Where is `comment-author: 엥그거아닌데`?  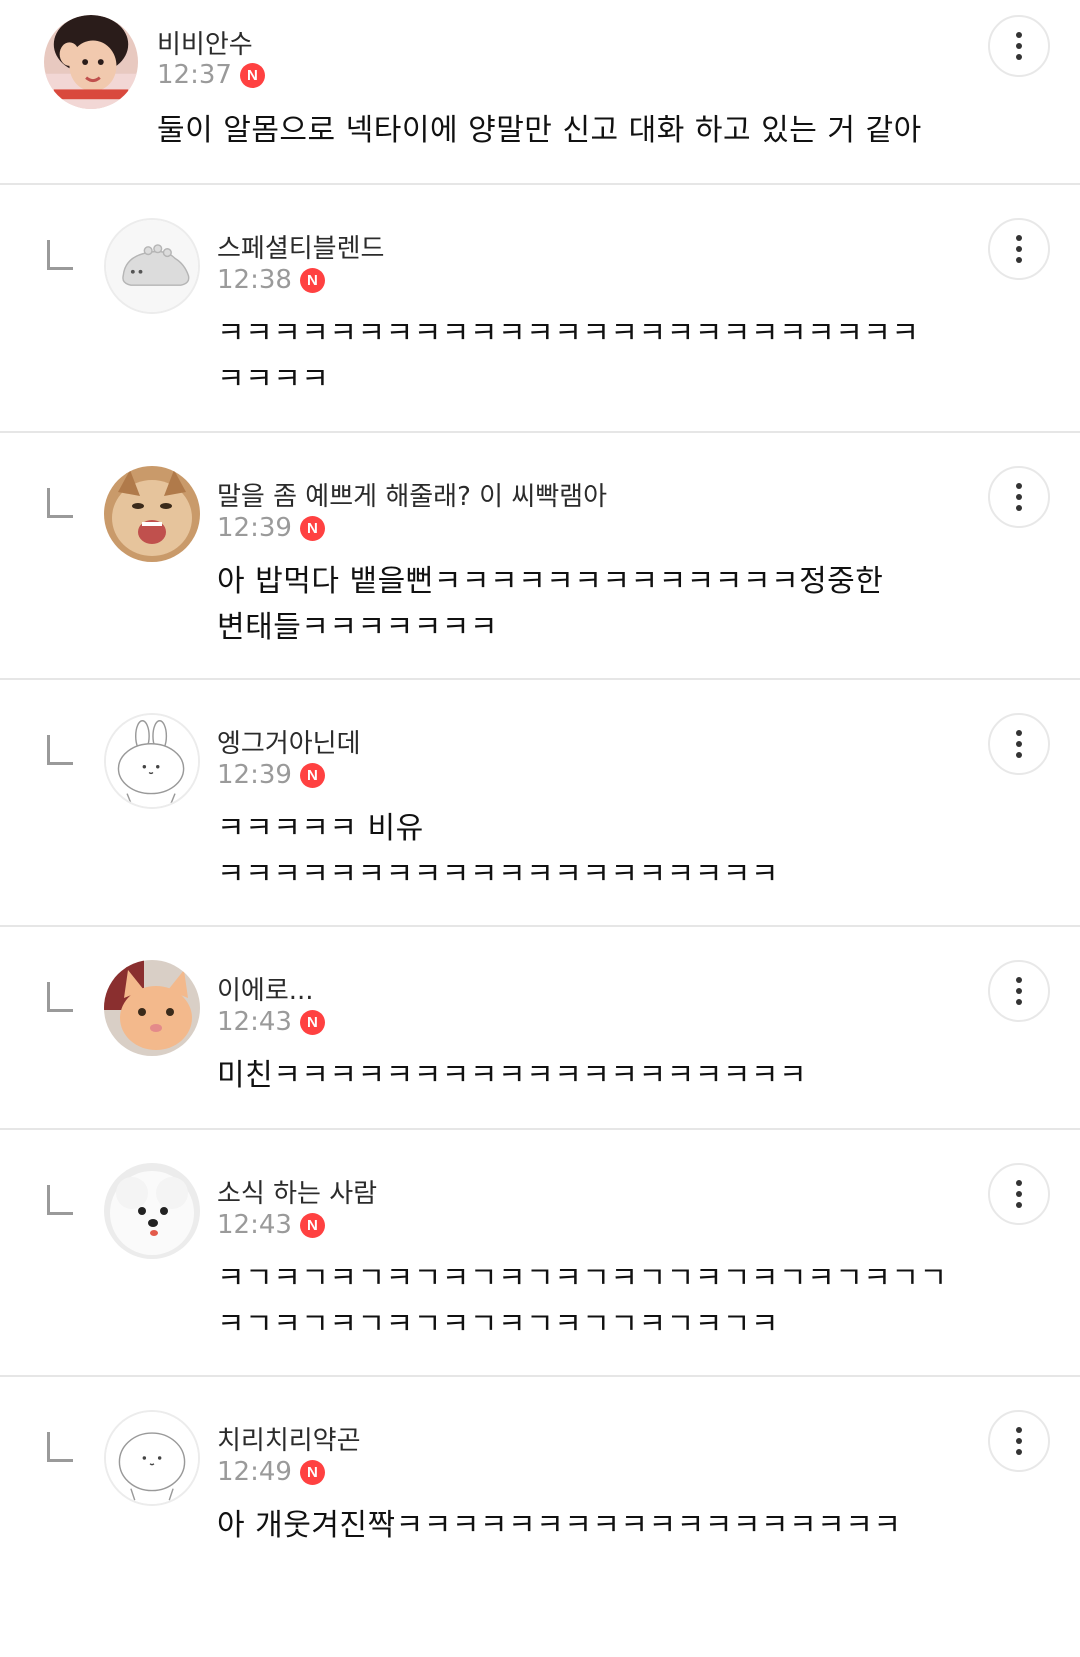
comment-author: 엥그거아닌데 is located at coordinates (289, 741).